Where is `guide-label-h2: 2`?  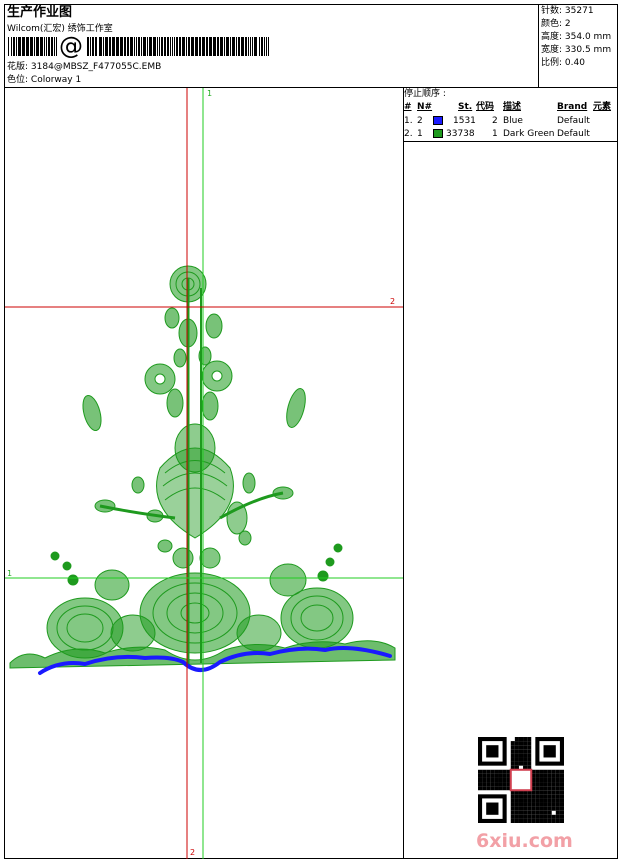 guide-label-h2: 2 is located at coordinates (393, 301).